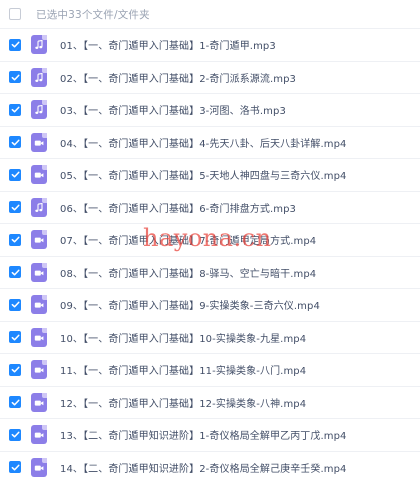 This screenshot has height=483, width=420. Describe the element at coordinates (188, 239) in the screenshot. I see `file-name: 07、【一、奇门遁甲入门基础】7-奇门遁甲定局方式.mp4` at that location.